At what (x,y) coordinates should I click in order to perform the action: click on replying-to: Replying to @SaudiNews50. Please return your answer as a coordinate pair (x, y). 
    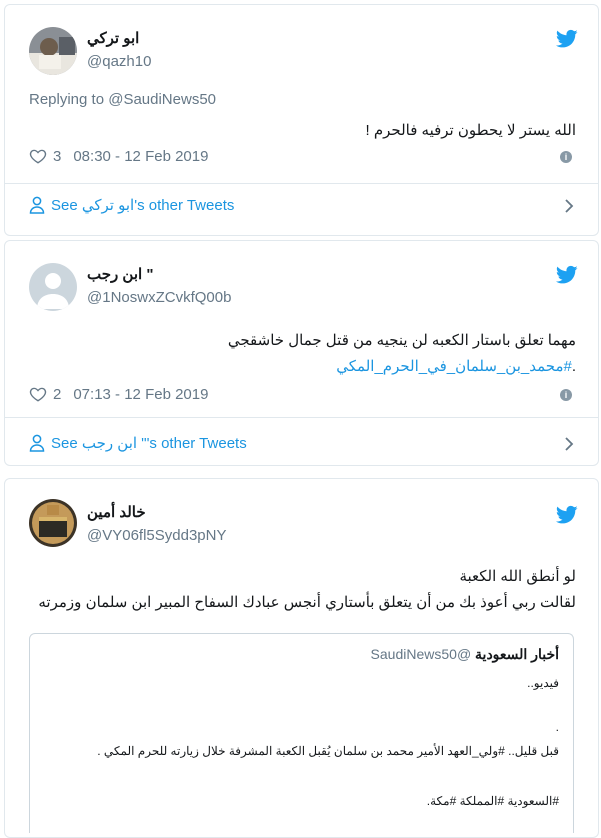
    Looking at the image, I should click on (122, 99).